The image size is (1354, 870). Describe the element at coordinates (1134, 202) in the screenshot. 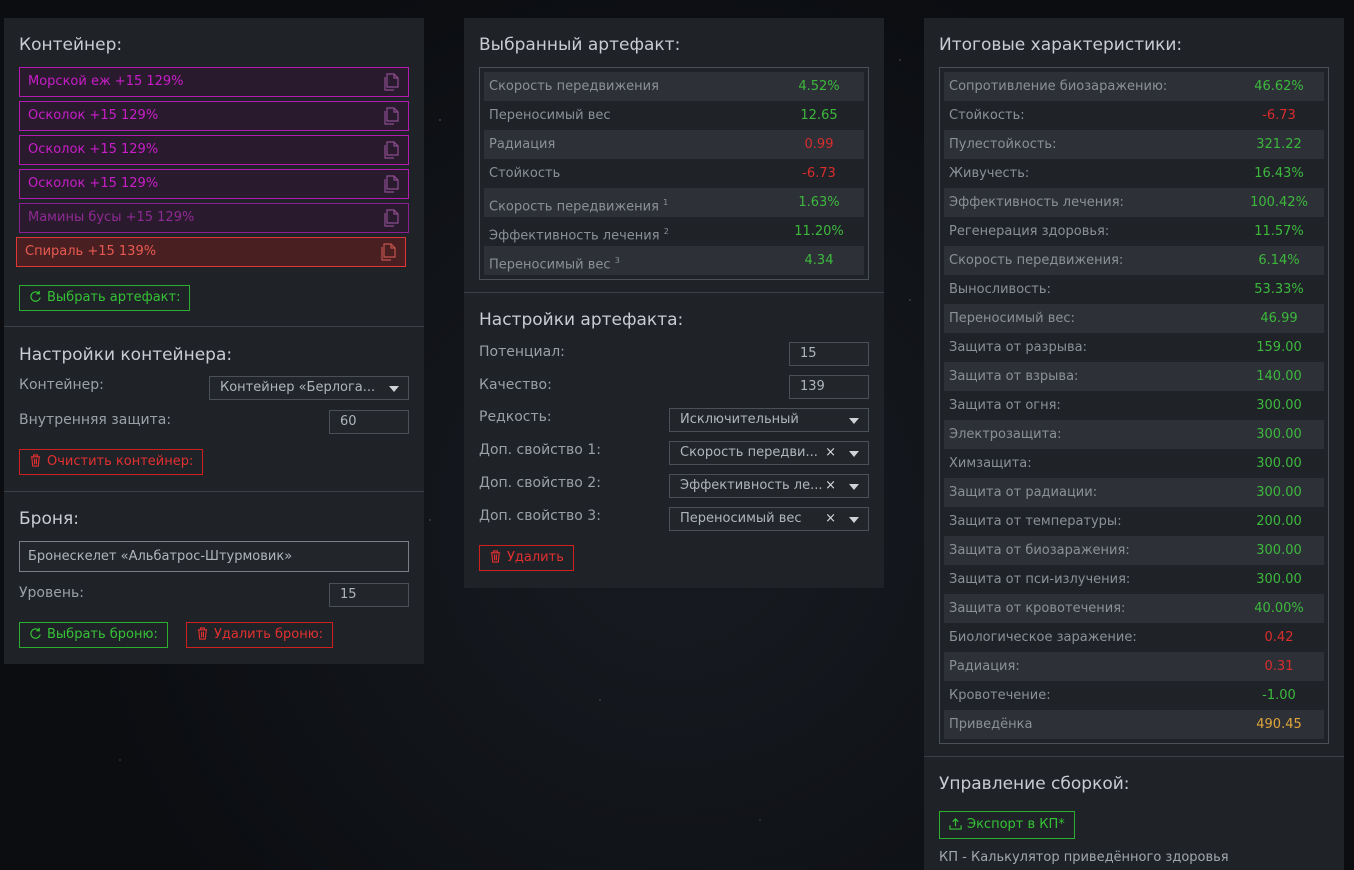

I see `stat-row: Эффективность лечения: 100.42%` at that location.